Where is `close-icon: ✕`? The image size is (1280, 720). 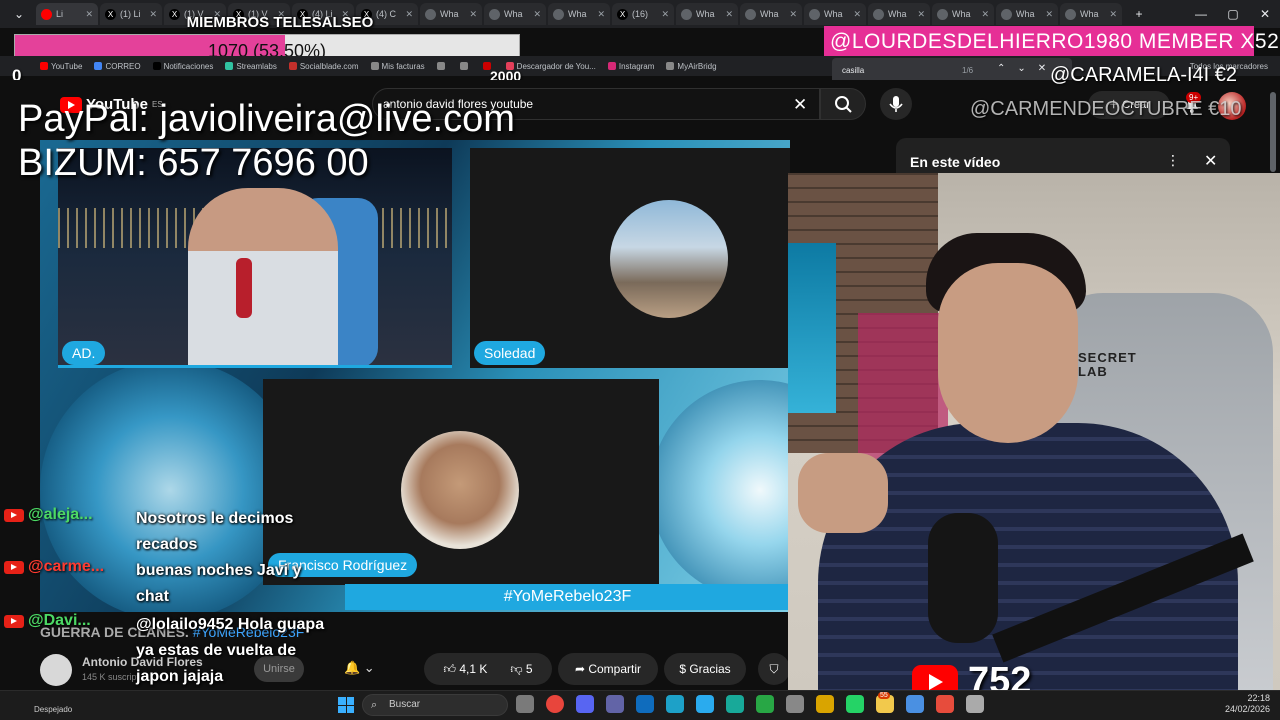
close-icon: ✕ is located at coordinates (1210, 161).